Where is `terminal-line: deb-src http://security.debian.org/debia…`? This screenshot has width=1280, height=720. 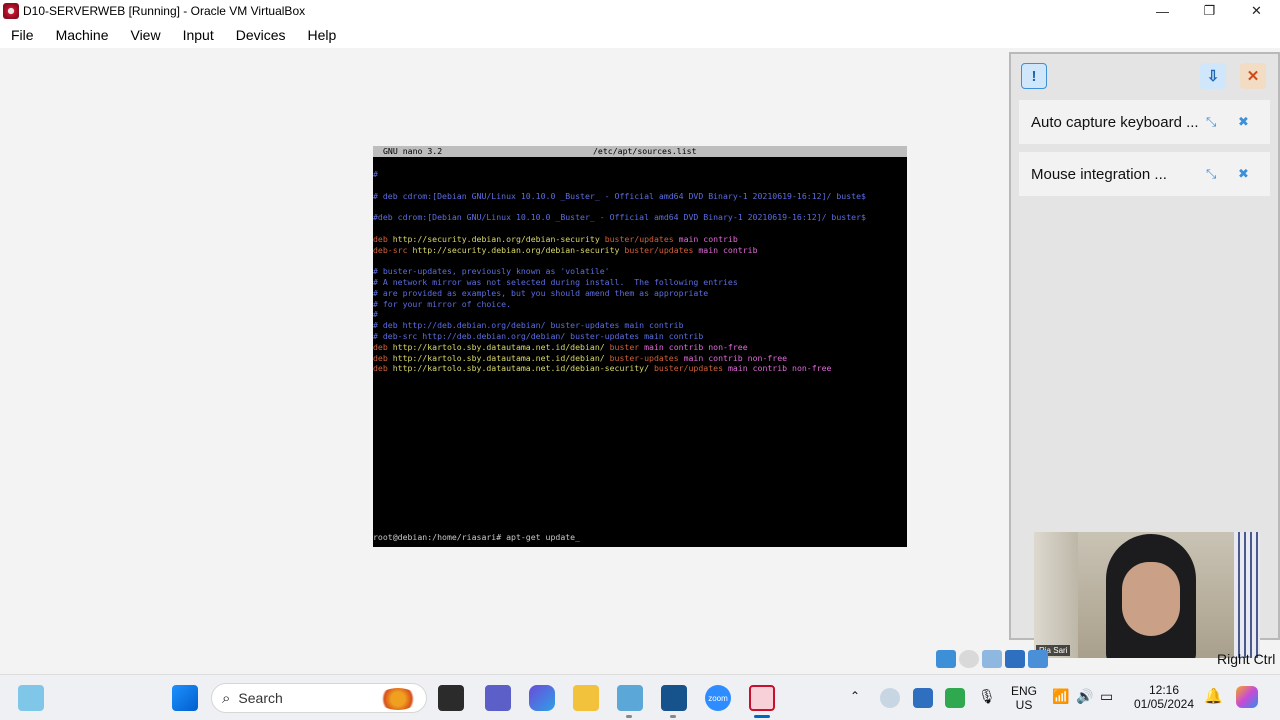 terminal-line: deb-src http://security.debian.org/debia… is located at coordinates (640, 250).